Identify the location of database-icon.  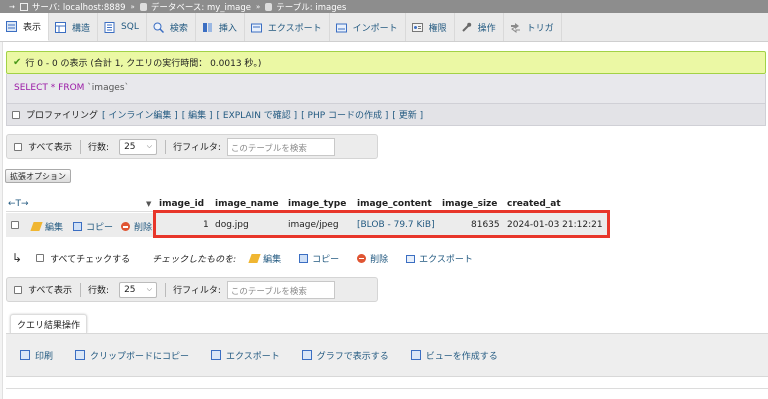
(143, 6).